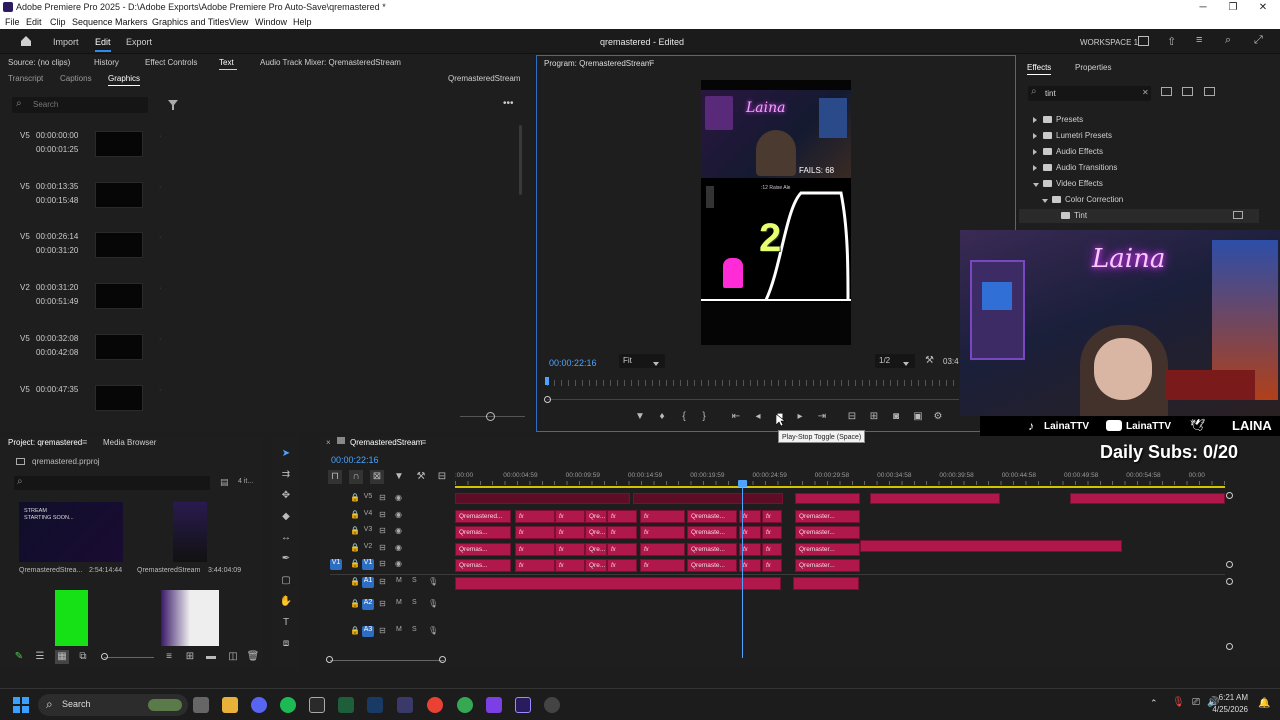  What do you see at coordinates (45, 442) in the screenshot?
I see `tab-project: Project: qremastered` at bounding box center [45, 442].